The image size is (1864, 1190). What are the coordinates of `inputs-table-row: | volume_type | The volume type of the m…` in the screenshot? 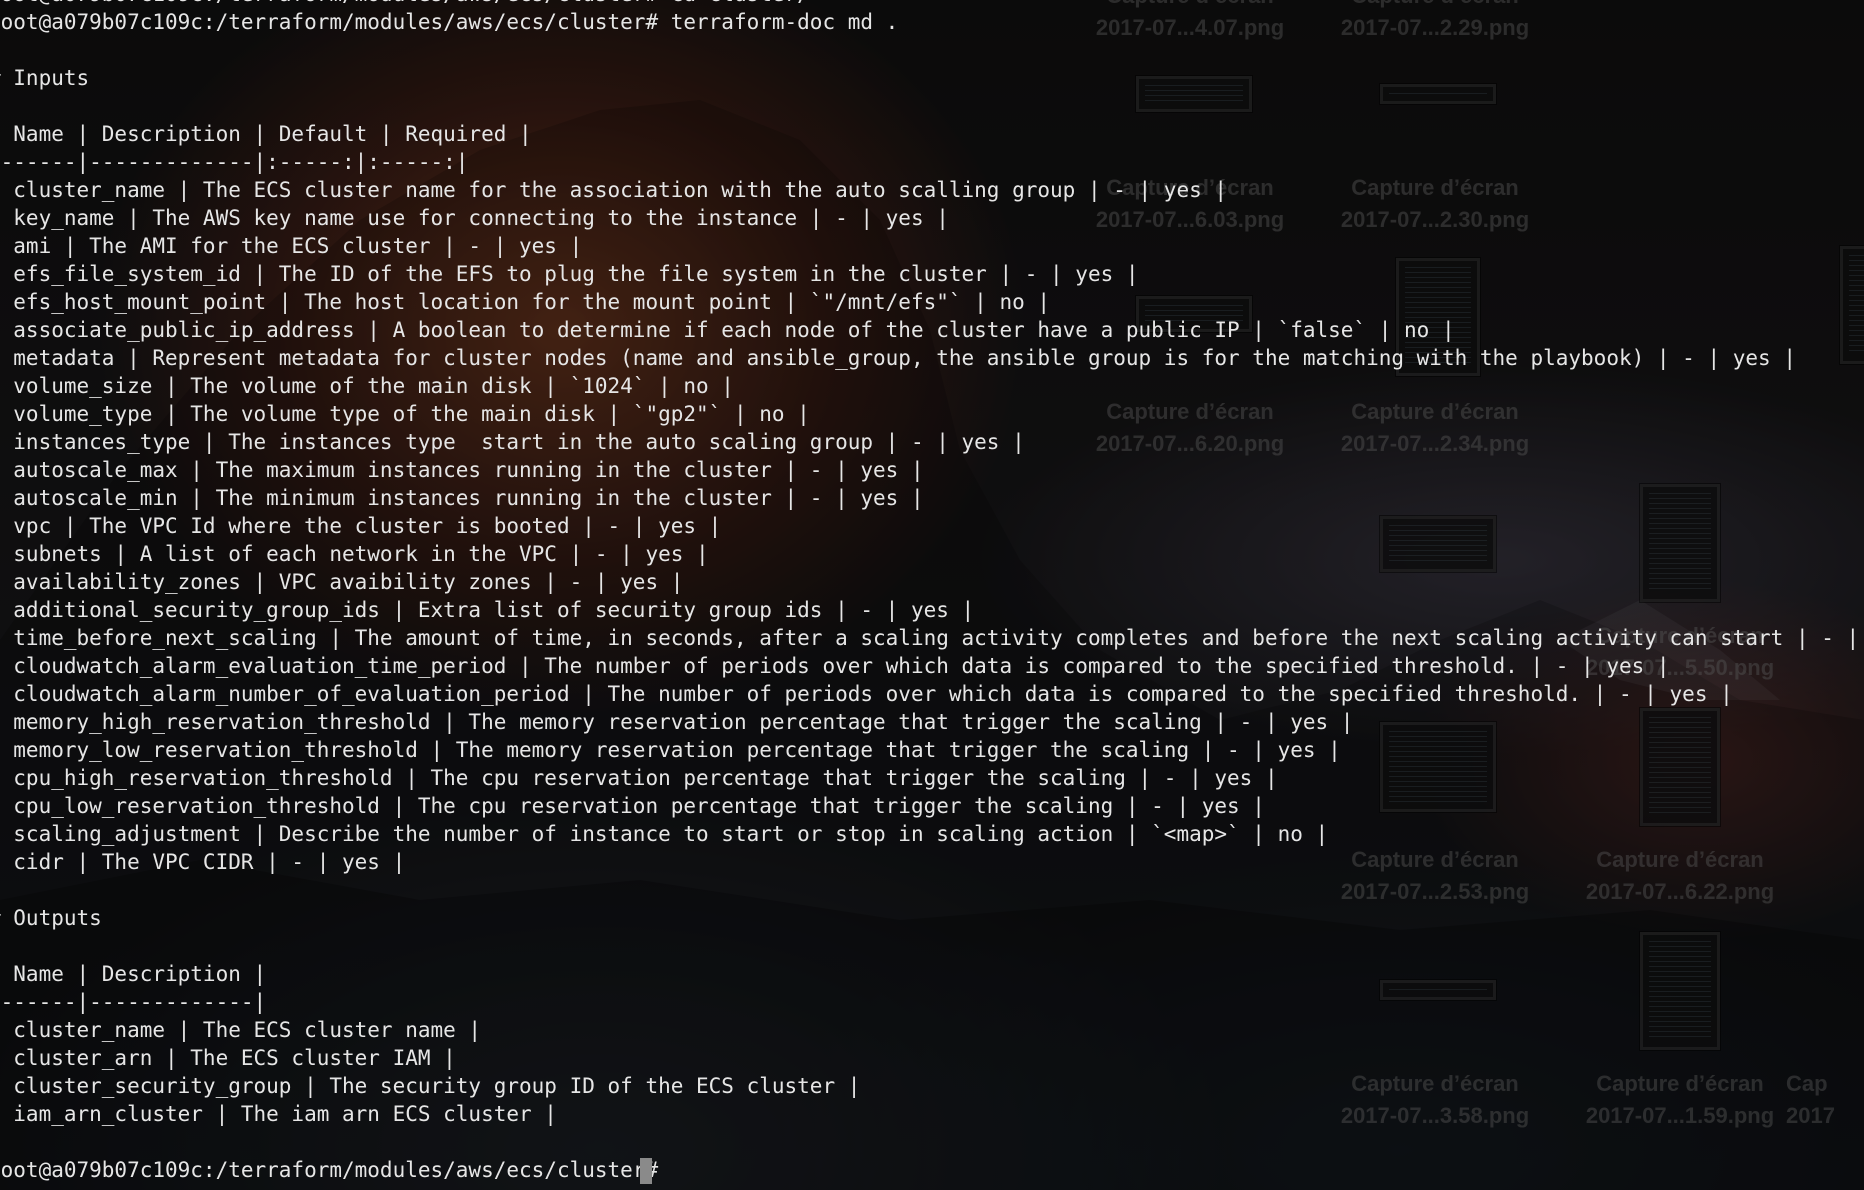 It's located at (405, 414).